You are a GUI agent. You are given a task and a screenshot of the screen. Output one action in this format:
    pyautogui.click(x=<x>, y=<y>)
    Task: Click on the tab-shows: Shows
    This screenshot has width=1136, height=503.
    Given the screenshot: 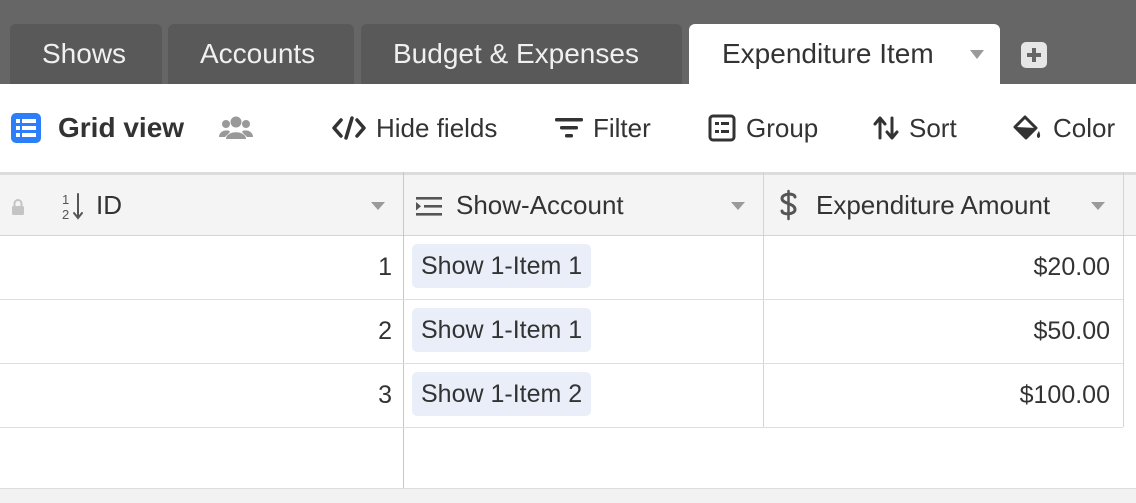 What is the action you would take?
    pyautogui.click(x=86, y=54)
    